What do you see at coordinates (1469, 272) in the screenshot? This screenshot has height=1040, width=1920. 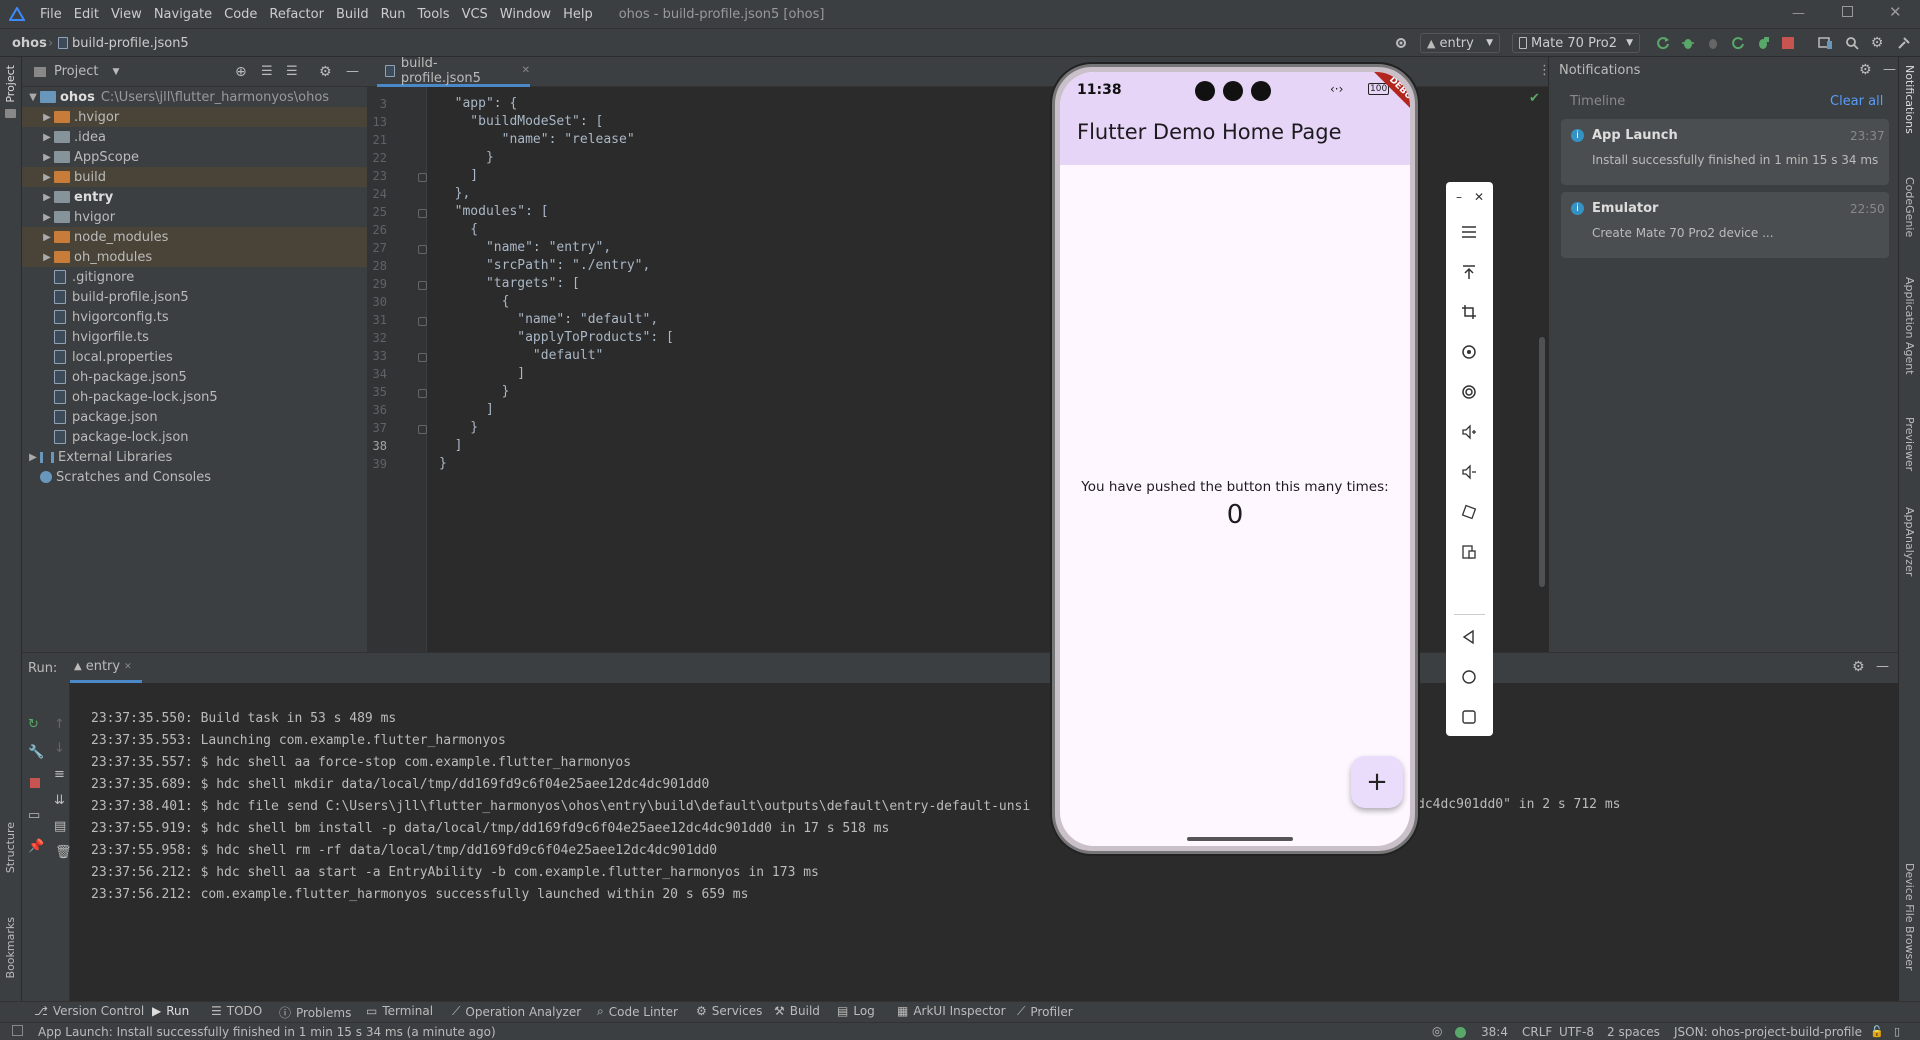 I see `pin-top-icon` at bounding box center [1469, 272].